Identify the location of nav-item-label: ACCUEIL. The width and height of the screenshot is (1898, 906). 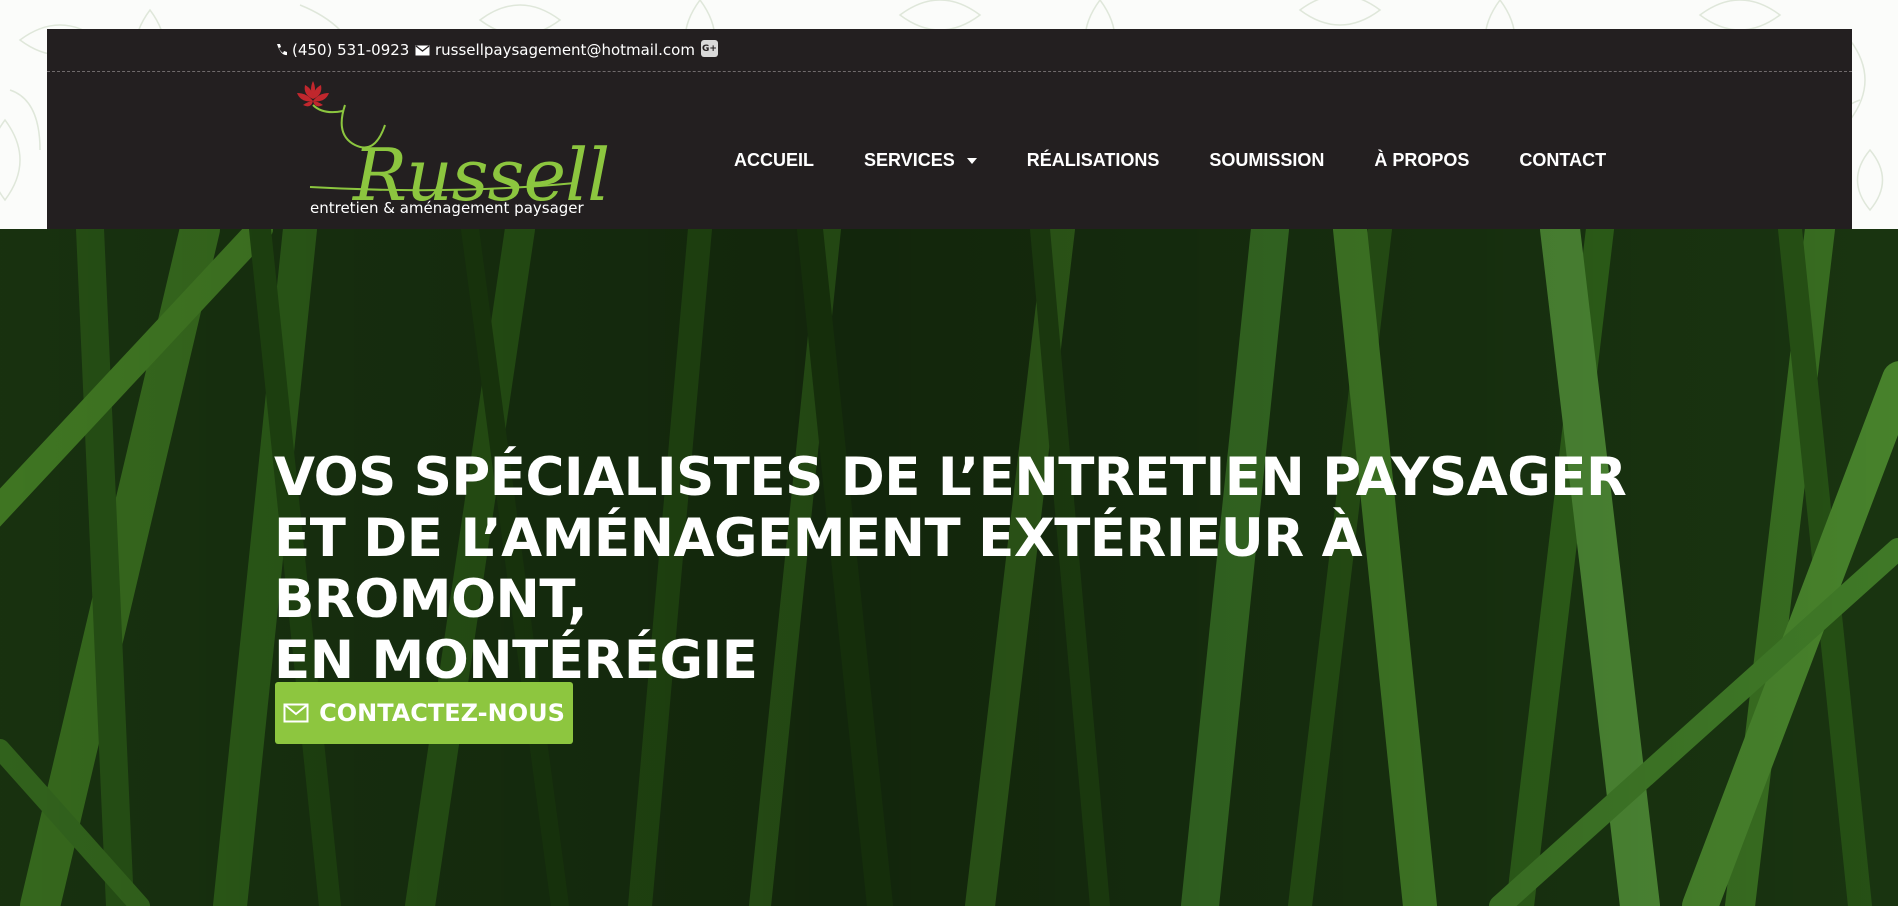
(774, 160).